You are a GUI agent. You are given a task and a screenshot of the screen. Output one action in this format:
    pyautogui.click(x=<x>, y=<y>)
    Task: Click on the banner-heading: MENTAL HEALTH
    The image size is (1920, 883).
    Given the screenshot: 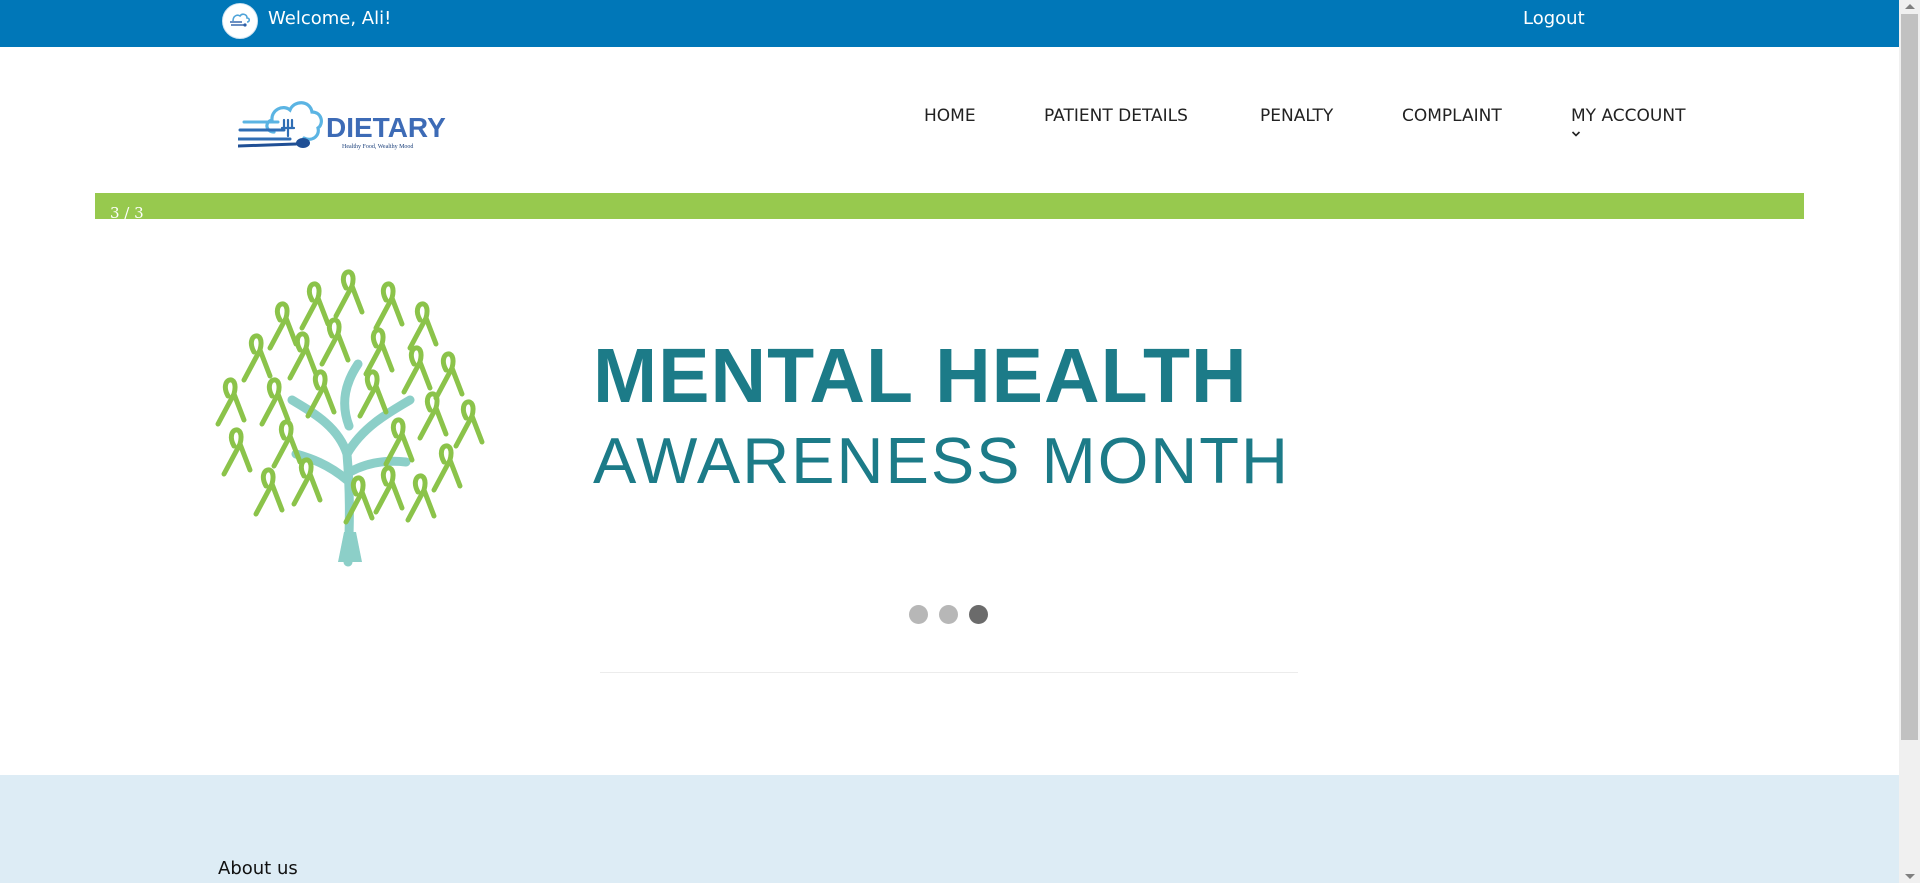 What is the action you would take?
    pyautogui.click(x=920, y=376)
    